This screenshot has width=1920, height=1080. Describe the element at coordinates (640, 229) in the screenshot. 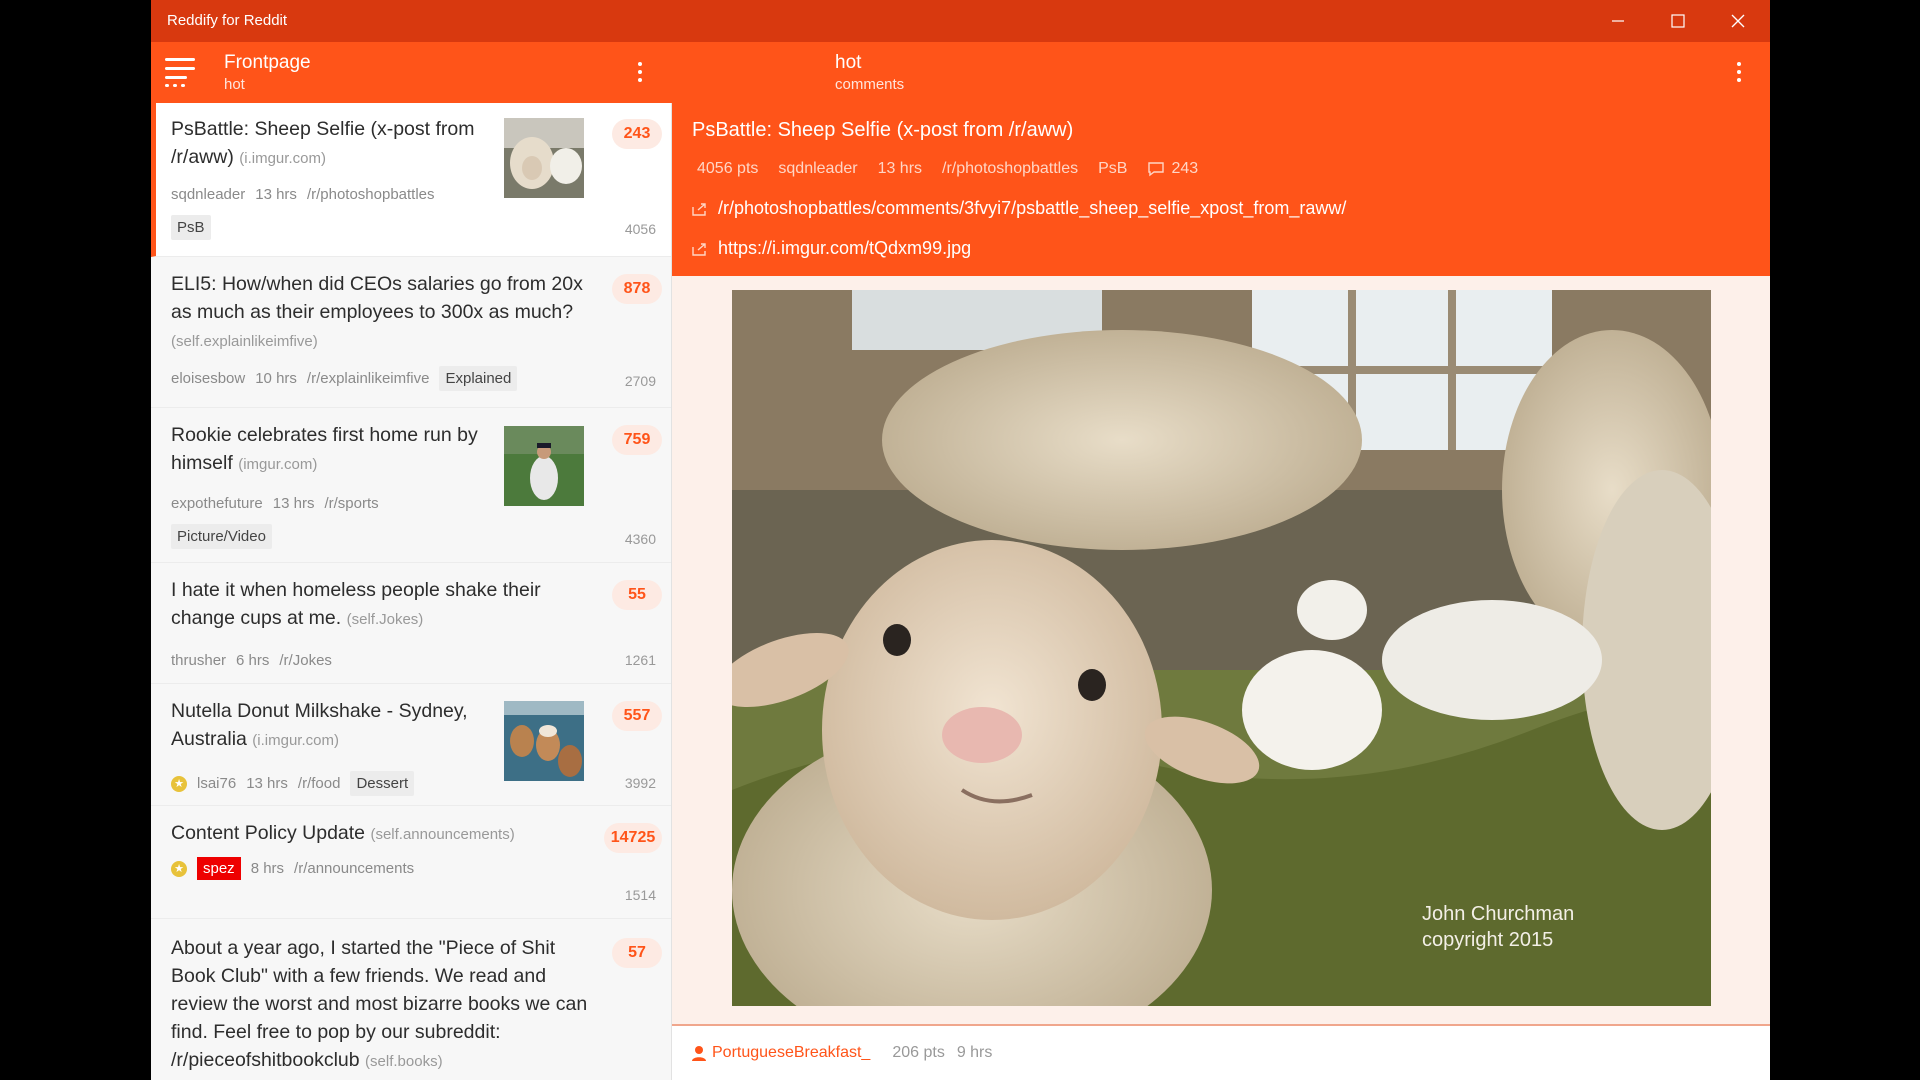

I see `post-comment-count: 4056` at that location.